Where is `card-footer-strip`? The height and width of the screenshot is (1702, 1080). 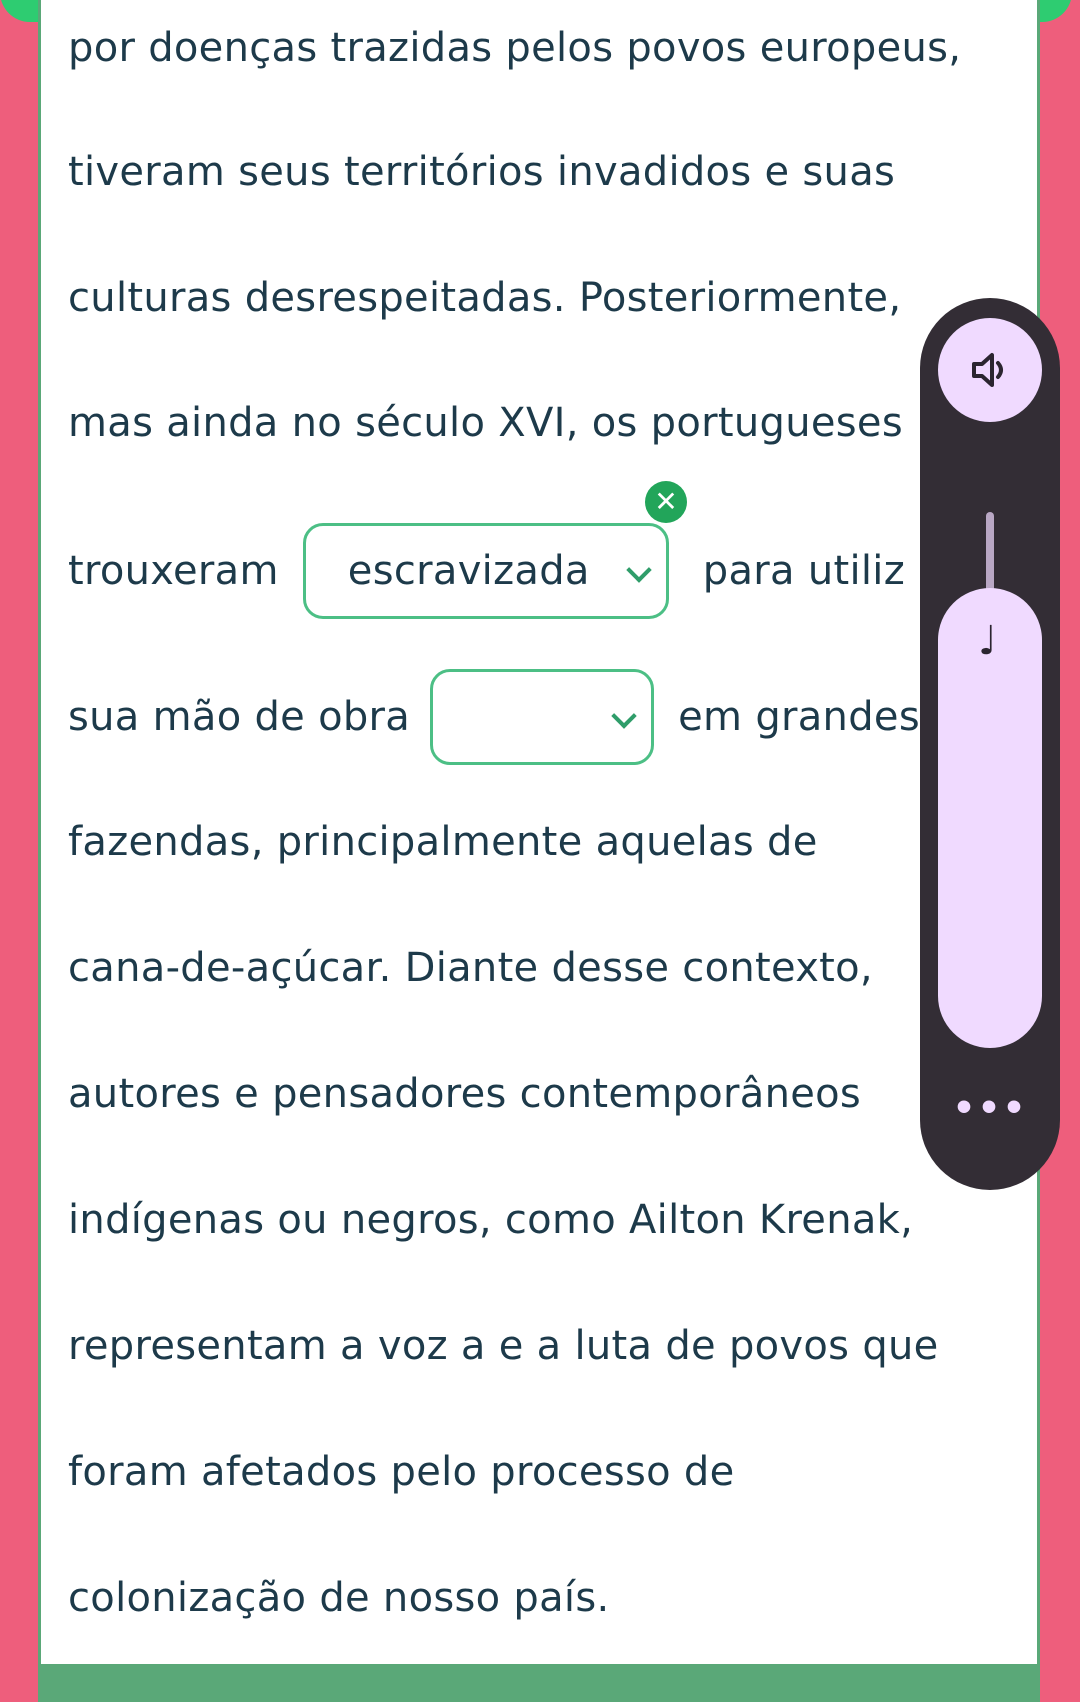
card-footer-strip is located at coordinates (539, 1683).